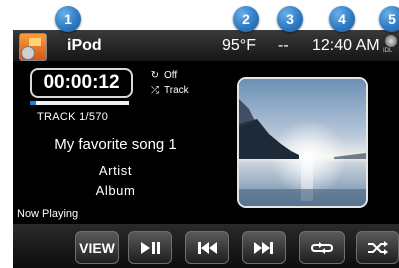 The height and width of the screenshot is (268, 399). I want to click on shuffle-mode-value: Track, so click(176, 90).